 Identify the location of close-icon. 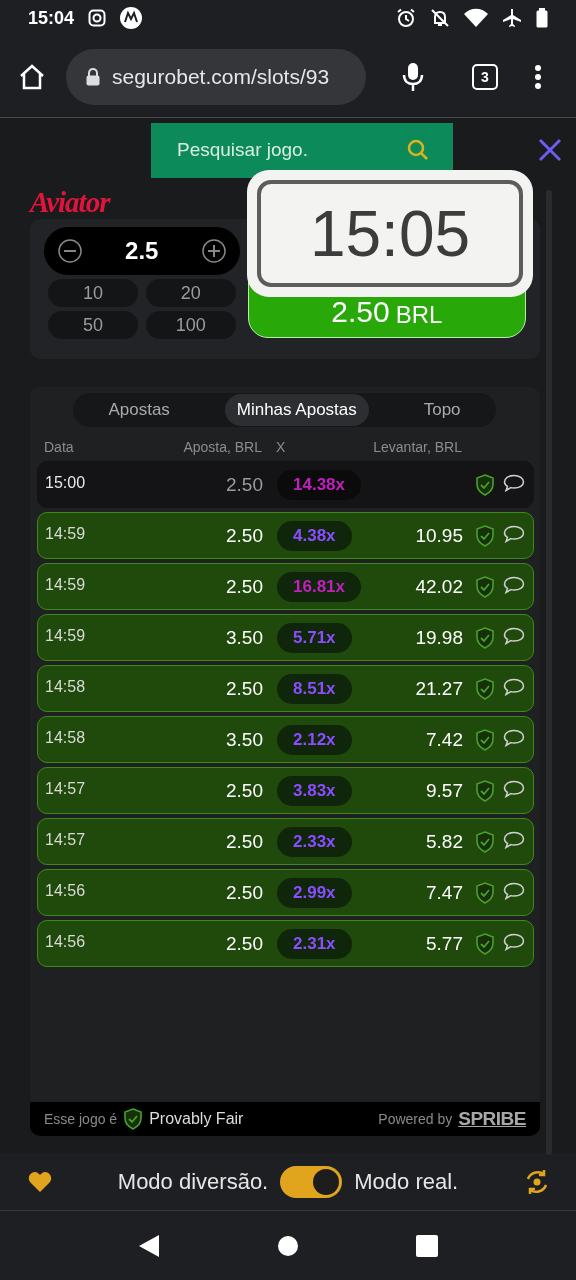
(550, 150).